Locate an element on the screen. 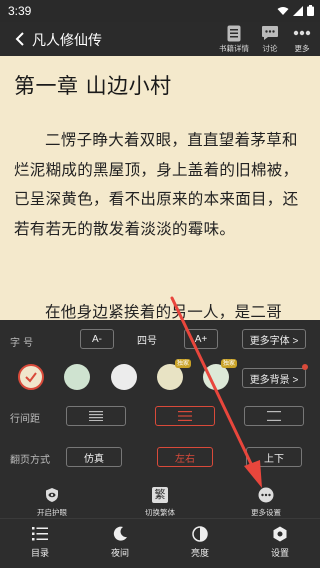 The height and width of the screenshot is (568, 320). chapter-title: 第一章 山边小村 is located at coordinates (93, 86).